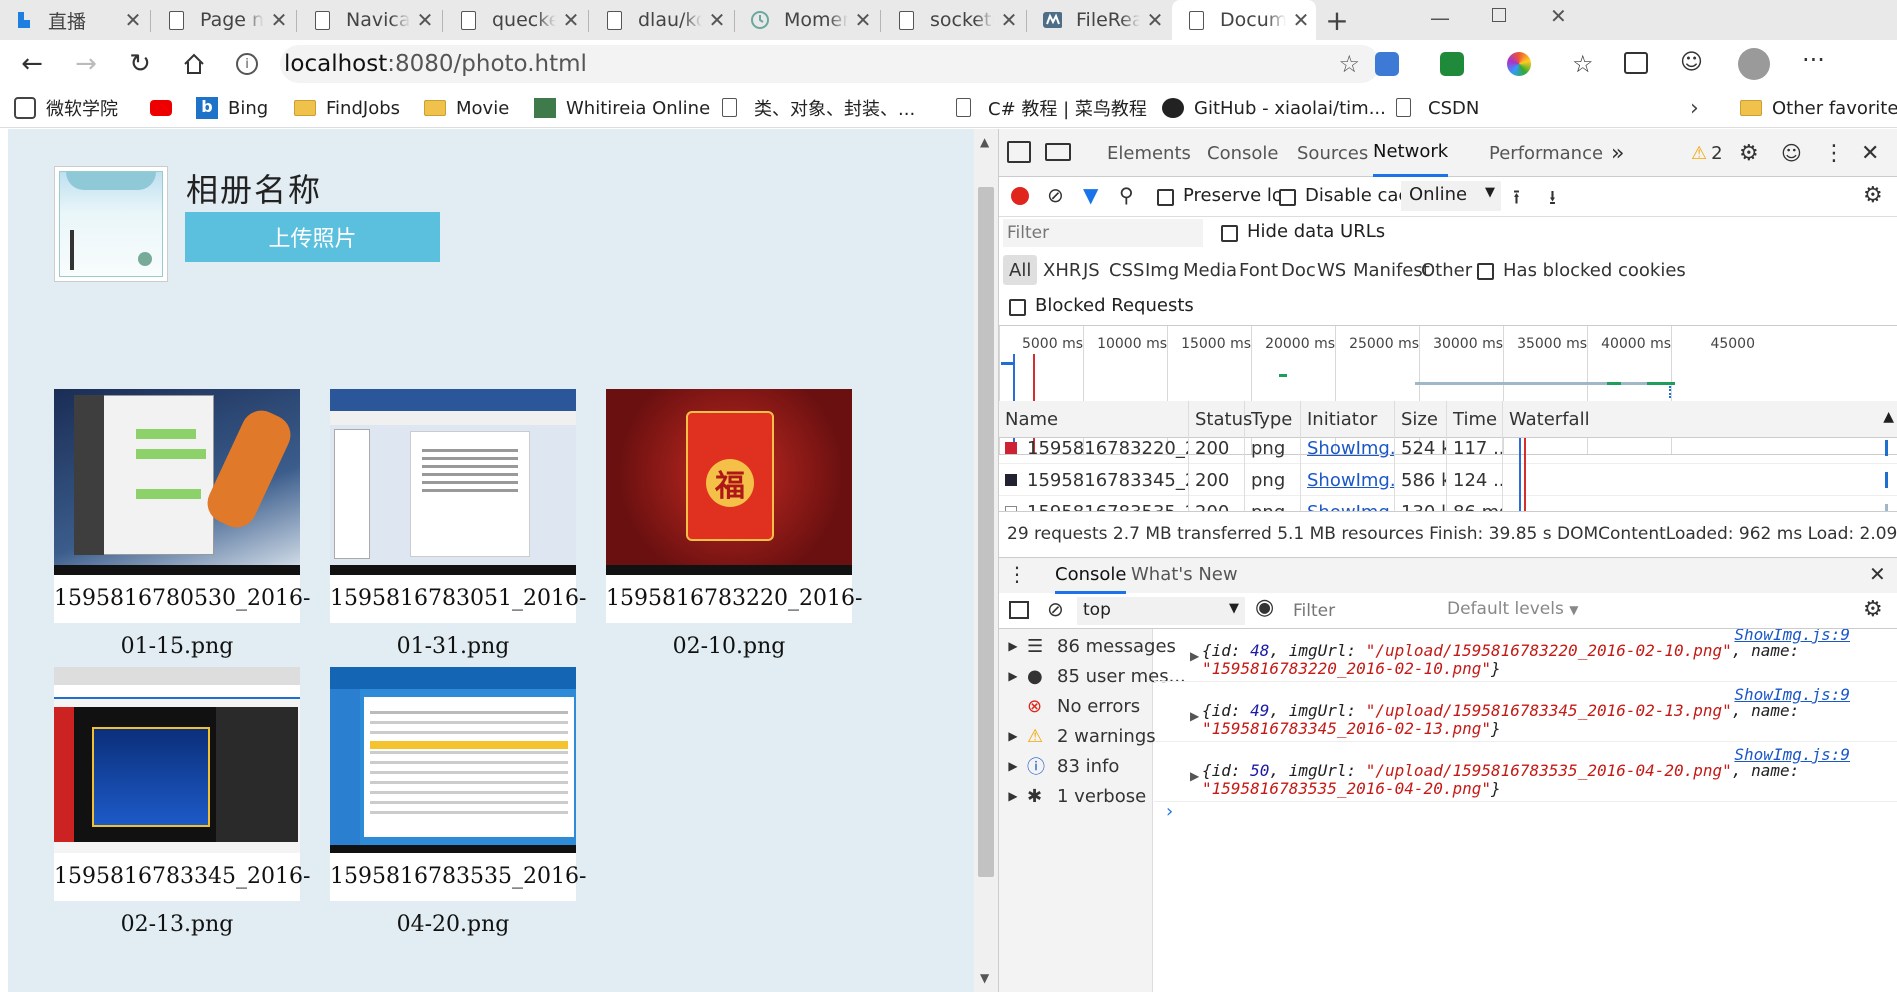 Image resolution: width=1897 pixels, height=992 pixels. I want to click on type-filter-xhr: XHR, so click(1062, 270).